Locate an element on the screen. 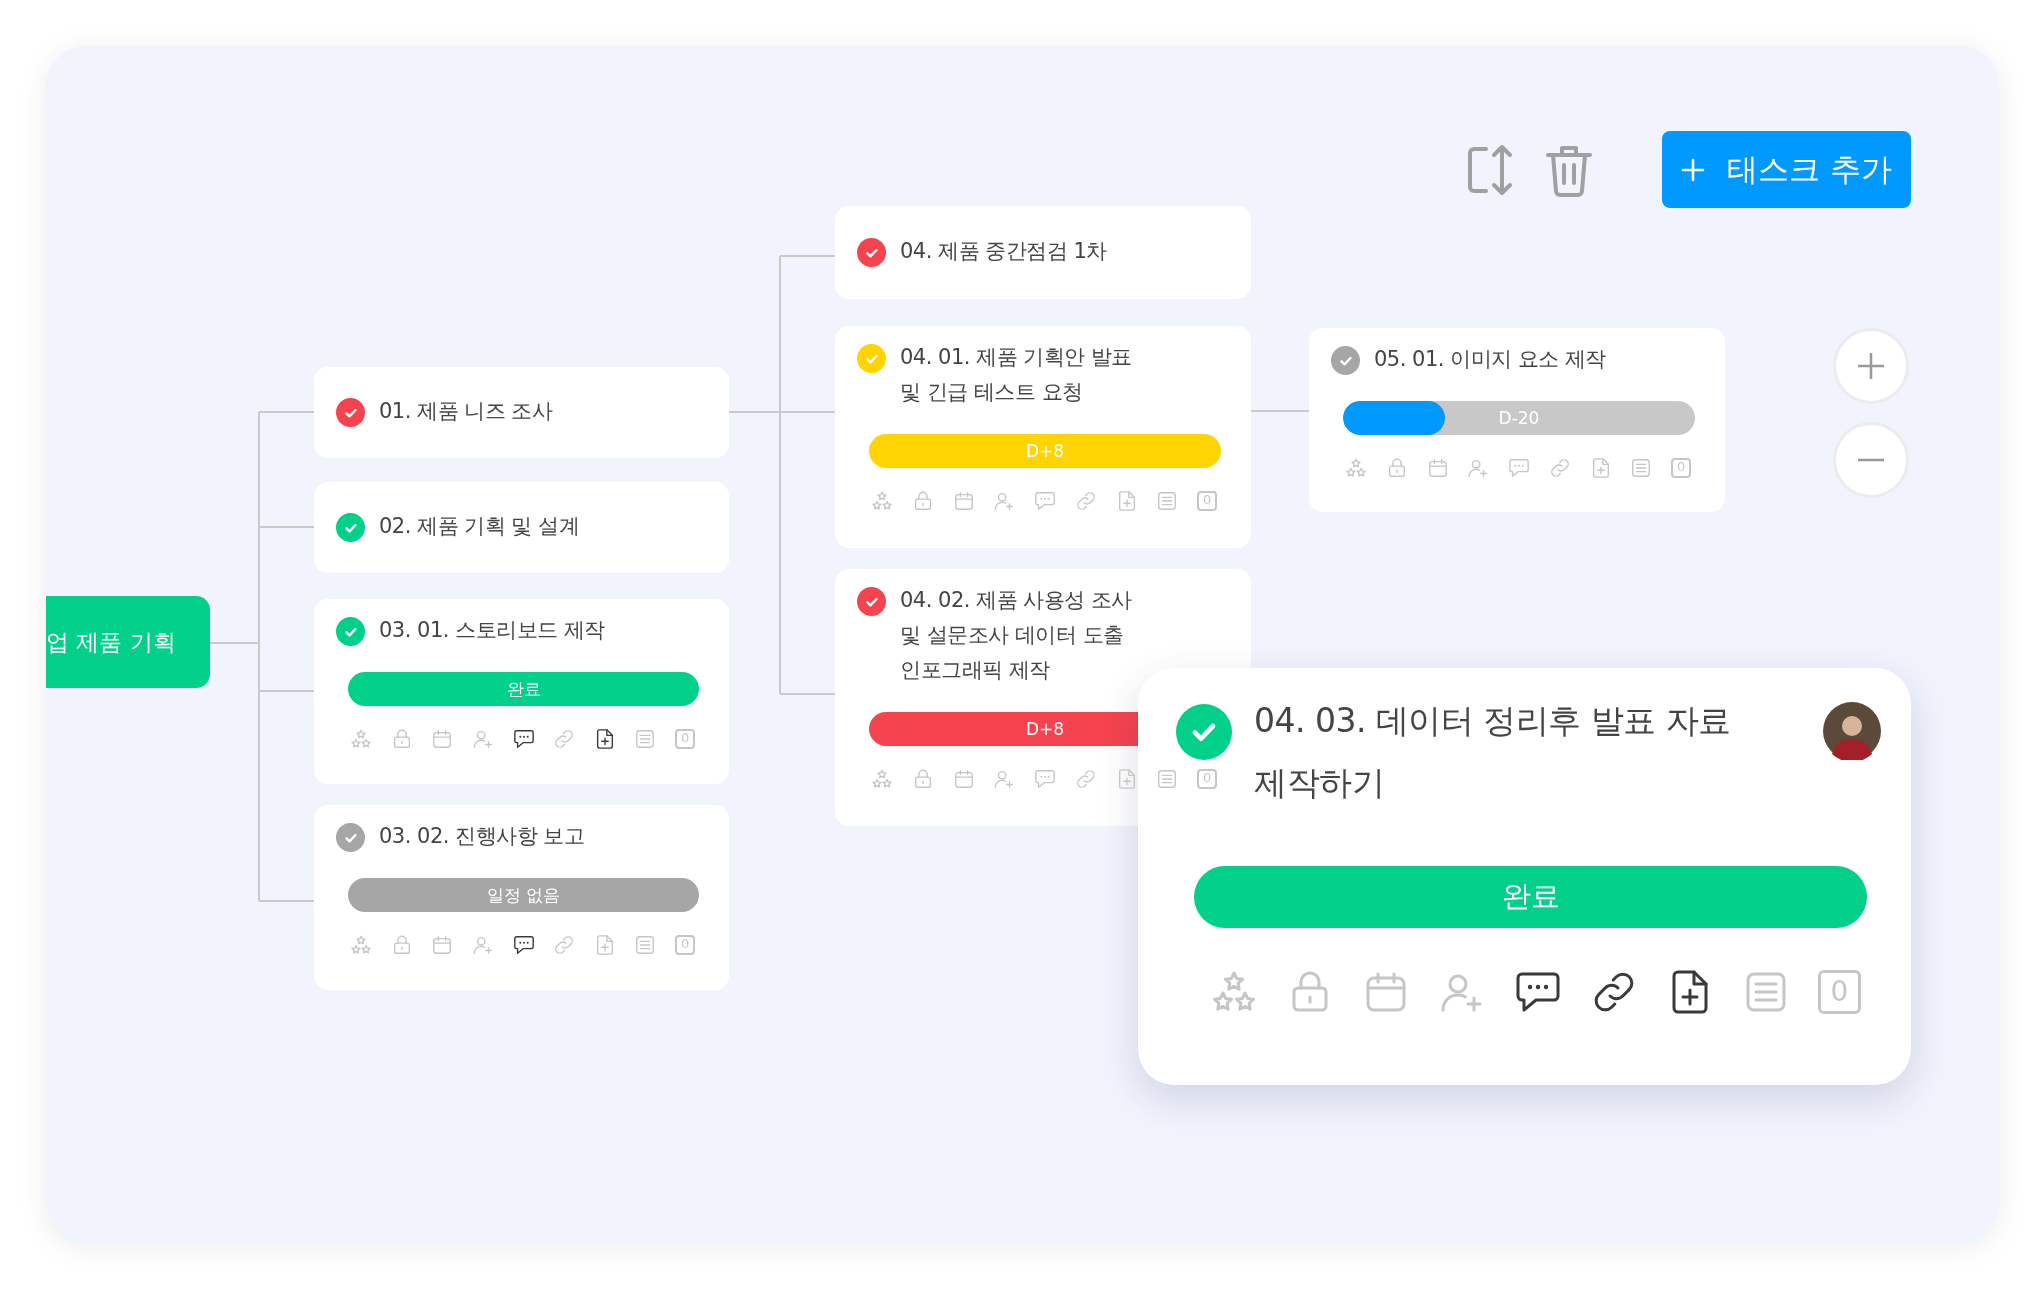 The image size is (2042, 1290). task-card: 03. 02. 진행사항 보고 일정 없음 0 is located at coordinates (521, 897).